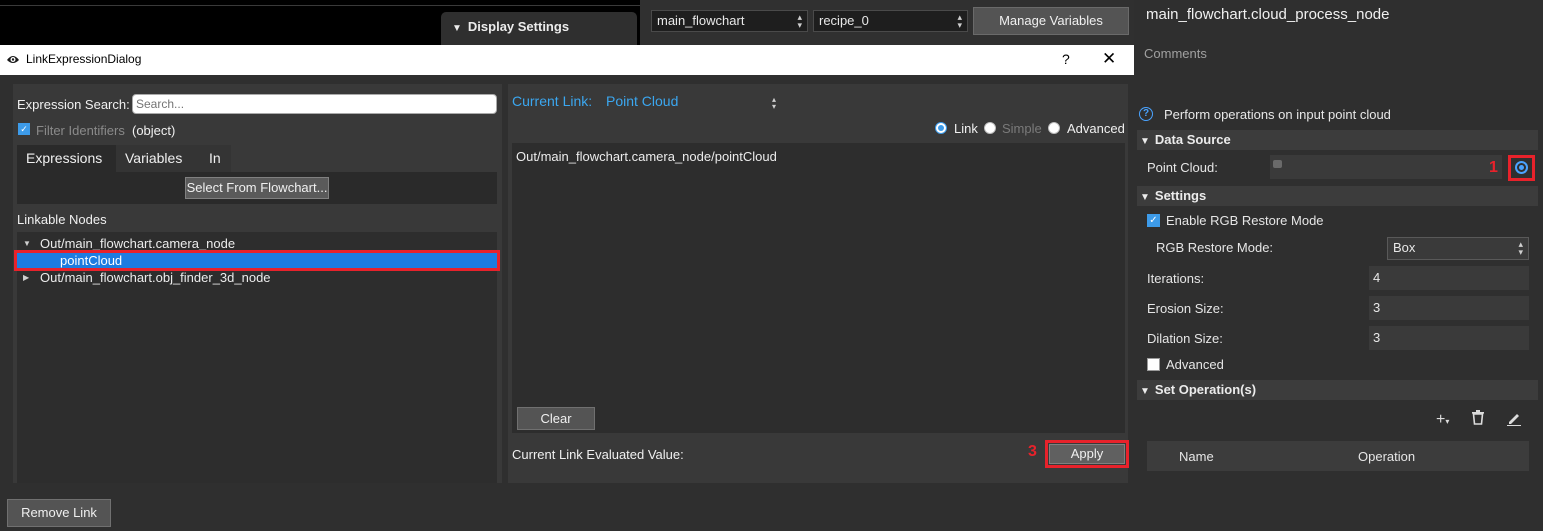 Image resolution: width=1543 pixels, height=531 pixels. What do you see at coordinates (1337, 196) in the screenshot?
I see `settings-section-header: ▼ Settings` at bounding box center [1337, 196].